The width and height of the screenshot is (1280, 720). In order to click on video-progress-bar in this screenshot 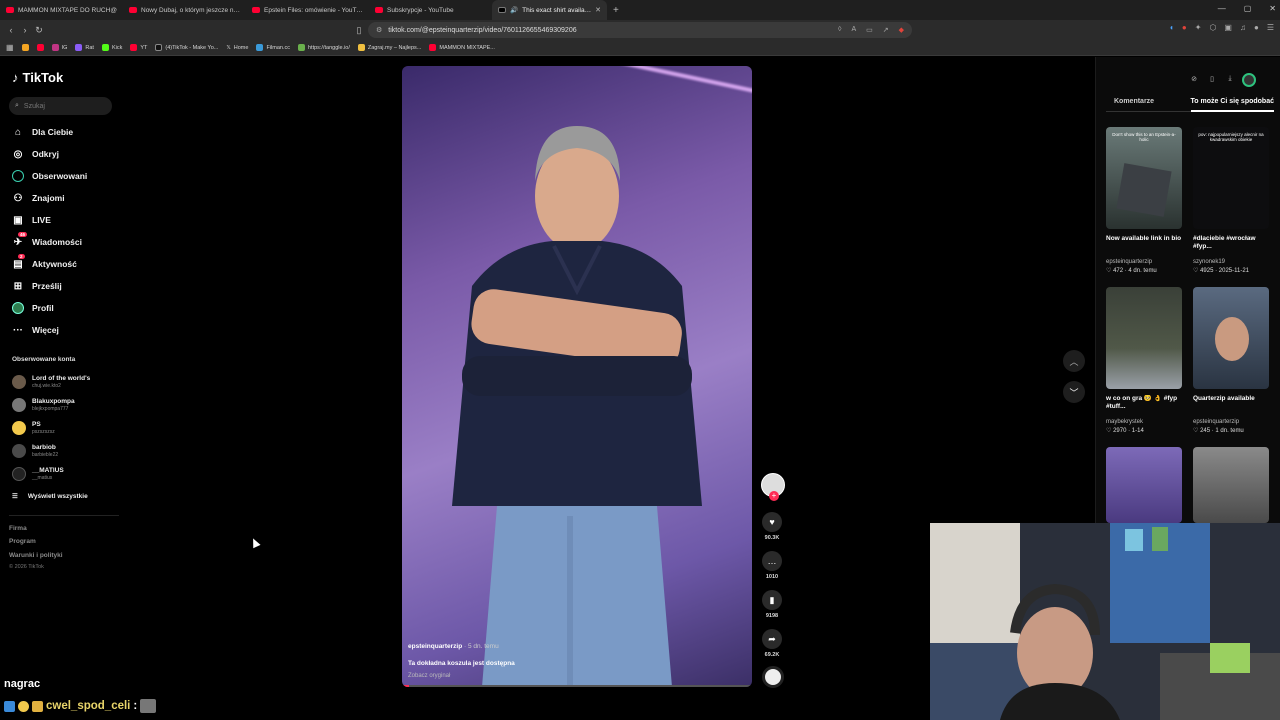, I will do `click(577, 686)`.